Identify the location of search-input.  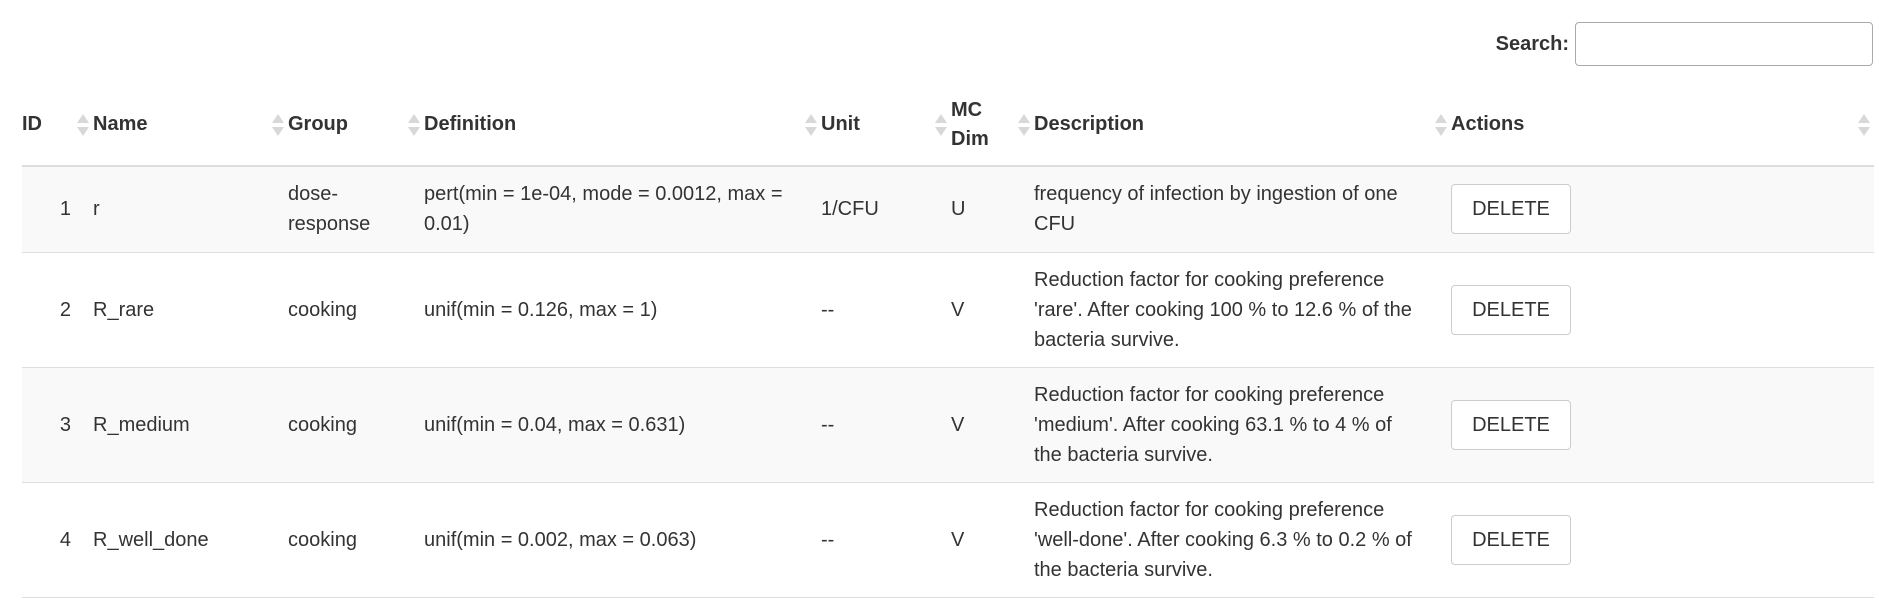
(1724, 44).